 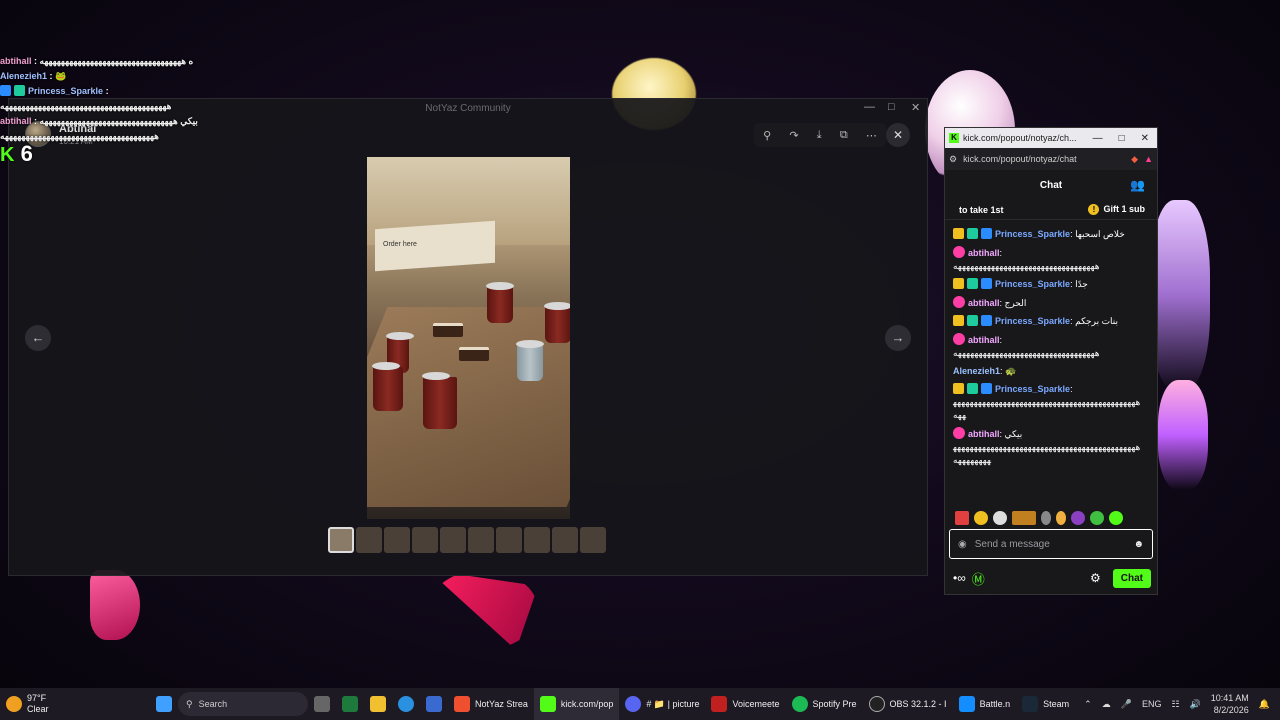 I want to click on settings-gear-icon: ⚙, so click(x=1095, y=578).